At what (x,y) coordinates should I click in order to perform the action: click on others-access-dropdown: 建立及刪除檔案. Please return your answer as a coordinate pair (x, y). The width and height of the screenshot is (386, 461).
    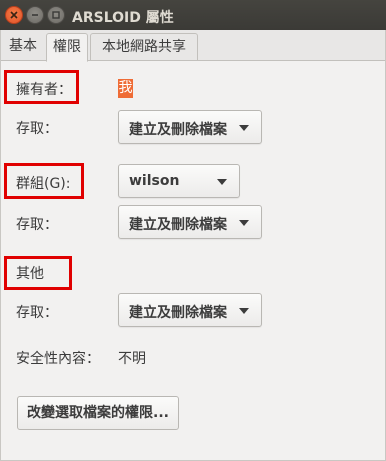
    Looking at the image, I should click on (190, 310).